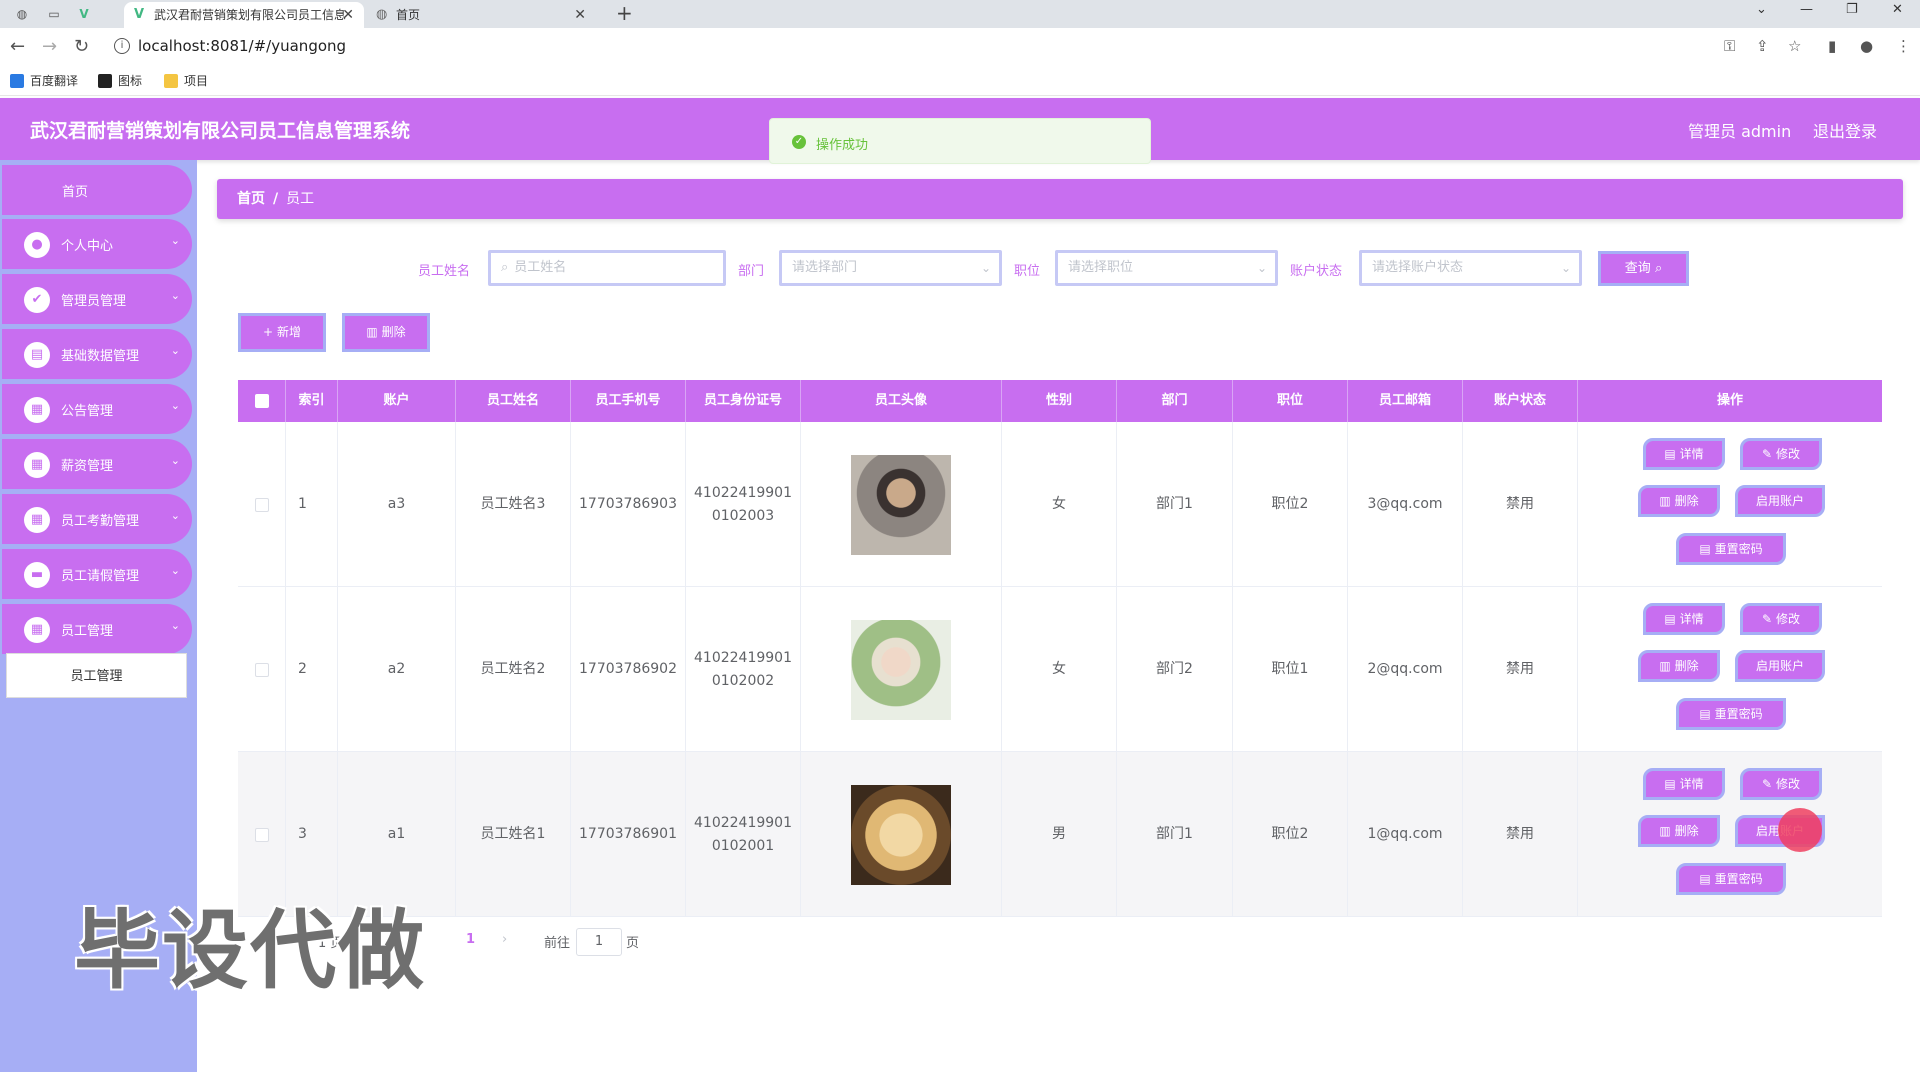 The image size is (1920, 1072). I want to click on tab-search-icon: ⌄, so click(1761, 9).